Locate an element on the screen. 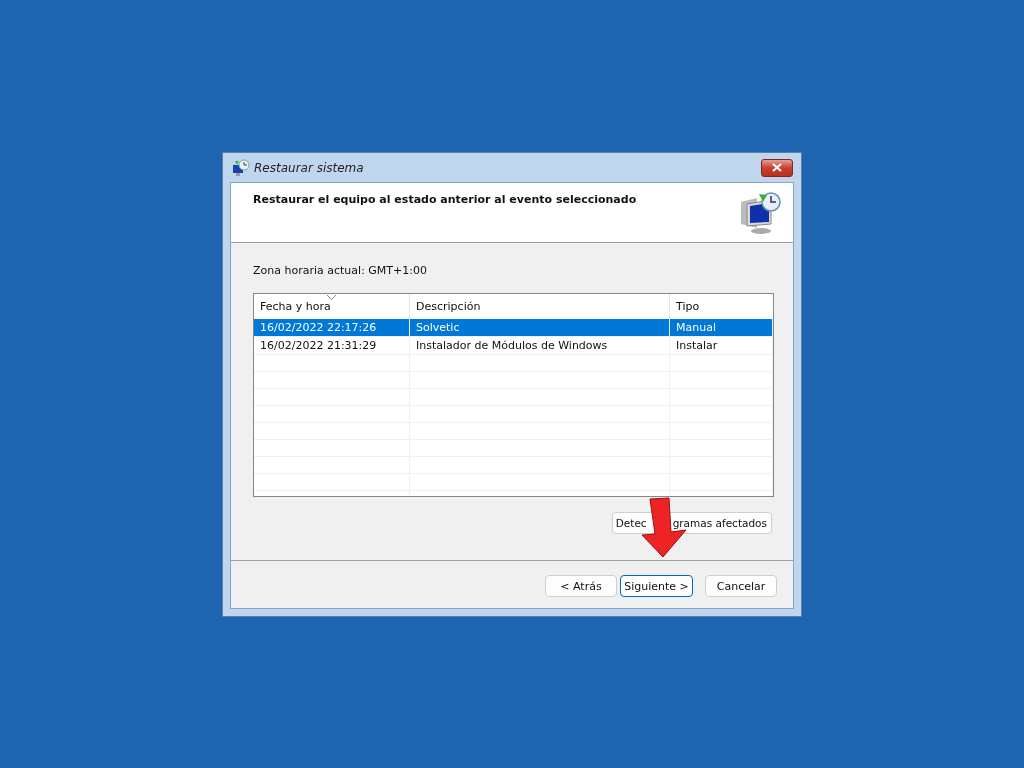  table-cell: Solvetic is located at coordinates (540, 327).